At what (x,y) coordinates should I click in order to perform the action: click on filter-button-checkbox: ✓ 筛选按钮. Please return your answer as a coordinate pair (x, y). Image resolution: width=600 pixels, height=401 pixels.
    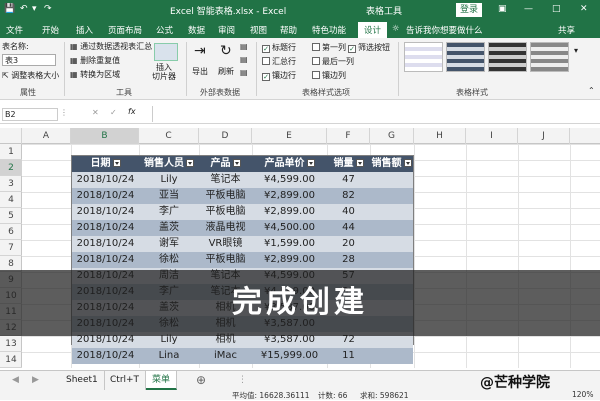
    Looking at the image, I should click on (369, 47).